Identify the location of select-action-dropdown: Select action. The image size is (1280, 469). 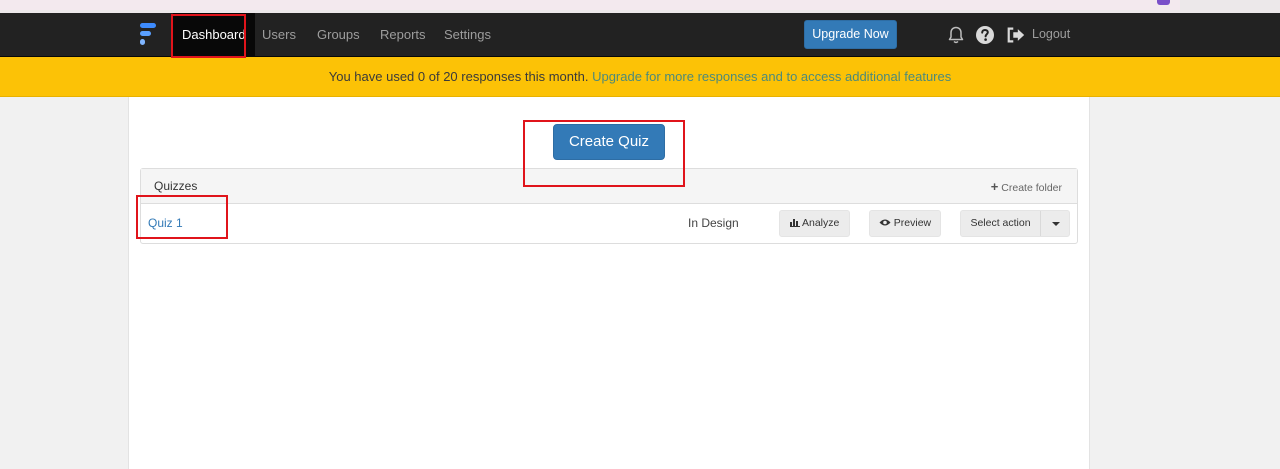
(1015, 223).